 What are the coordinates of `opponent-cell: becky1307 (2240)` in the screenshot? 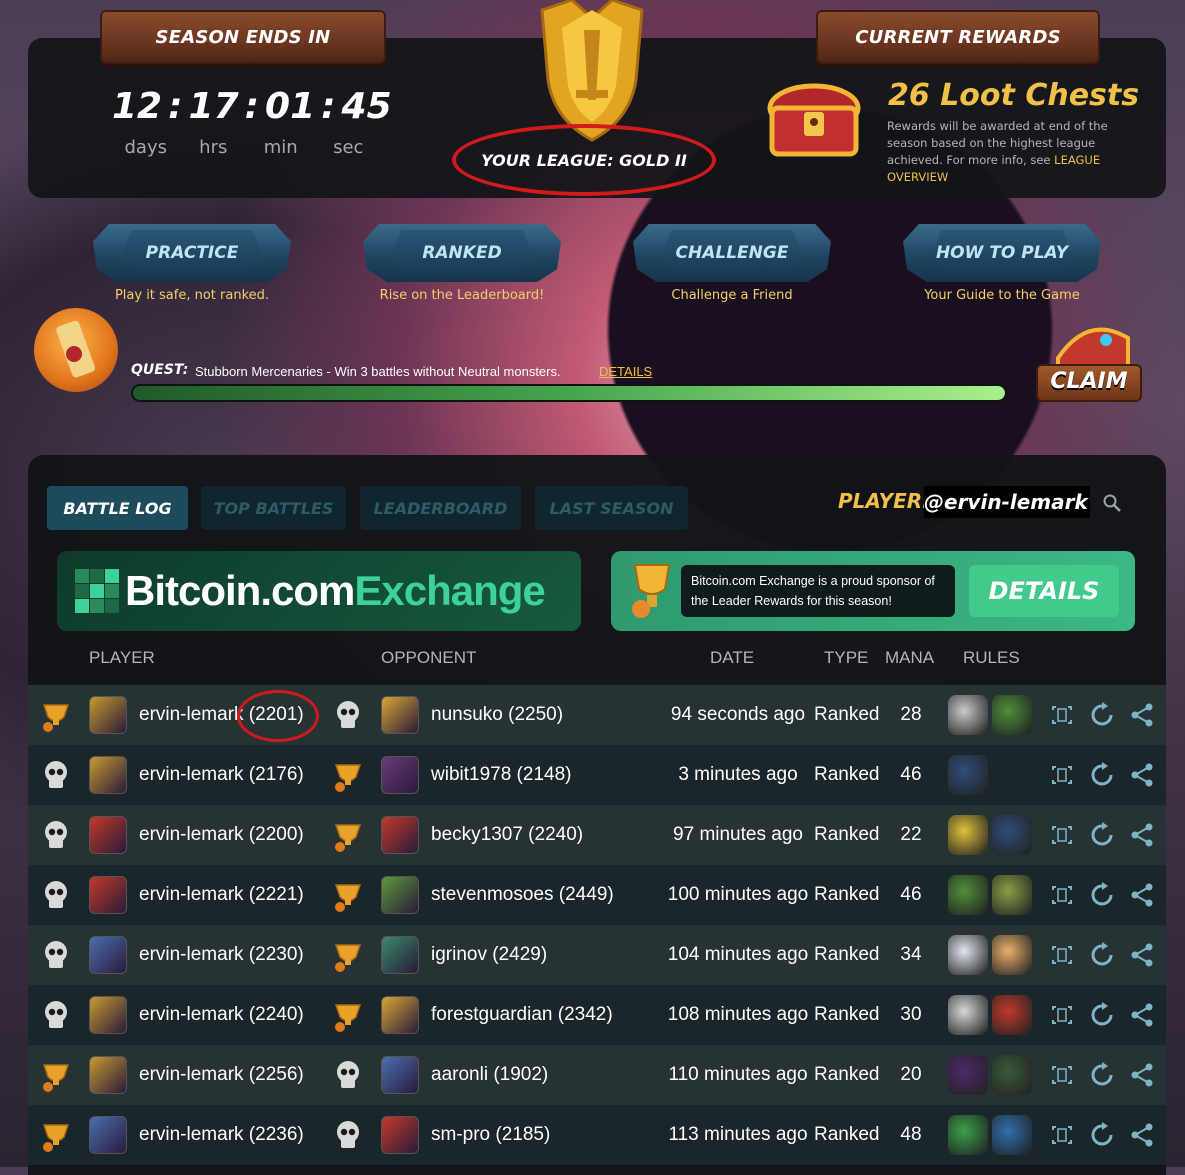 It's located at (507, 835).